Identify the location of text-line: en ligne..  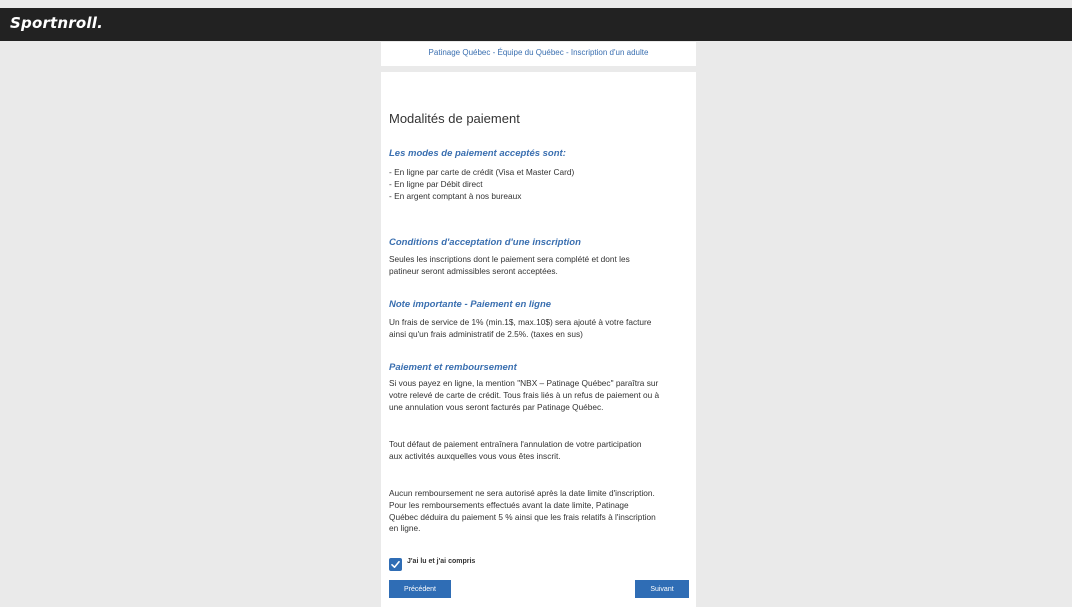
(405, 528).